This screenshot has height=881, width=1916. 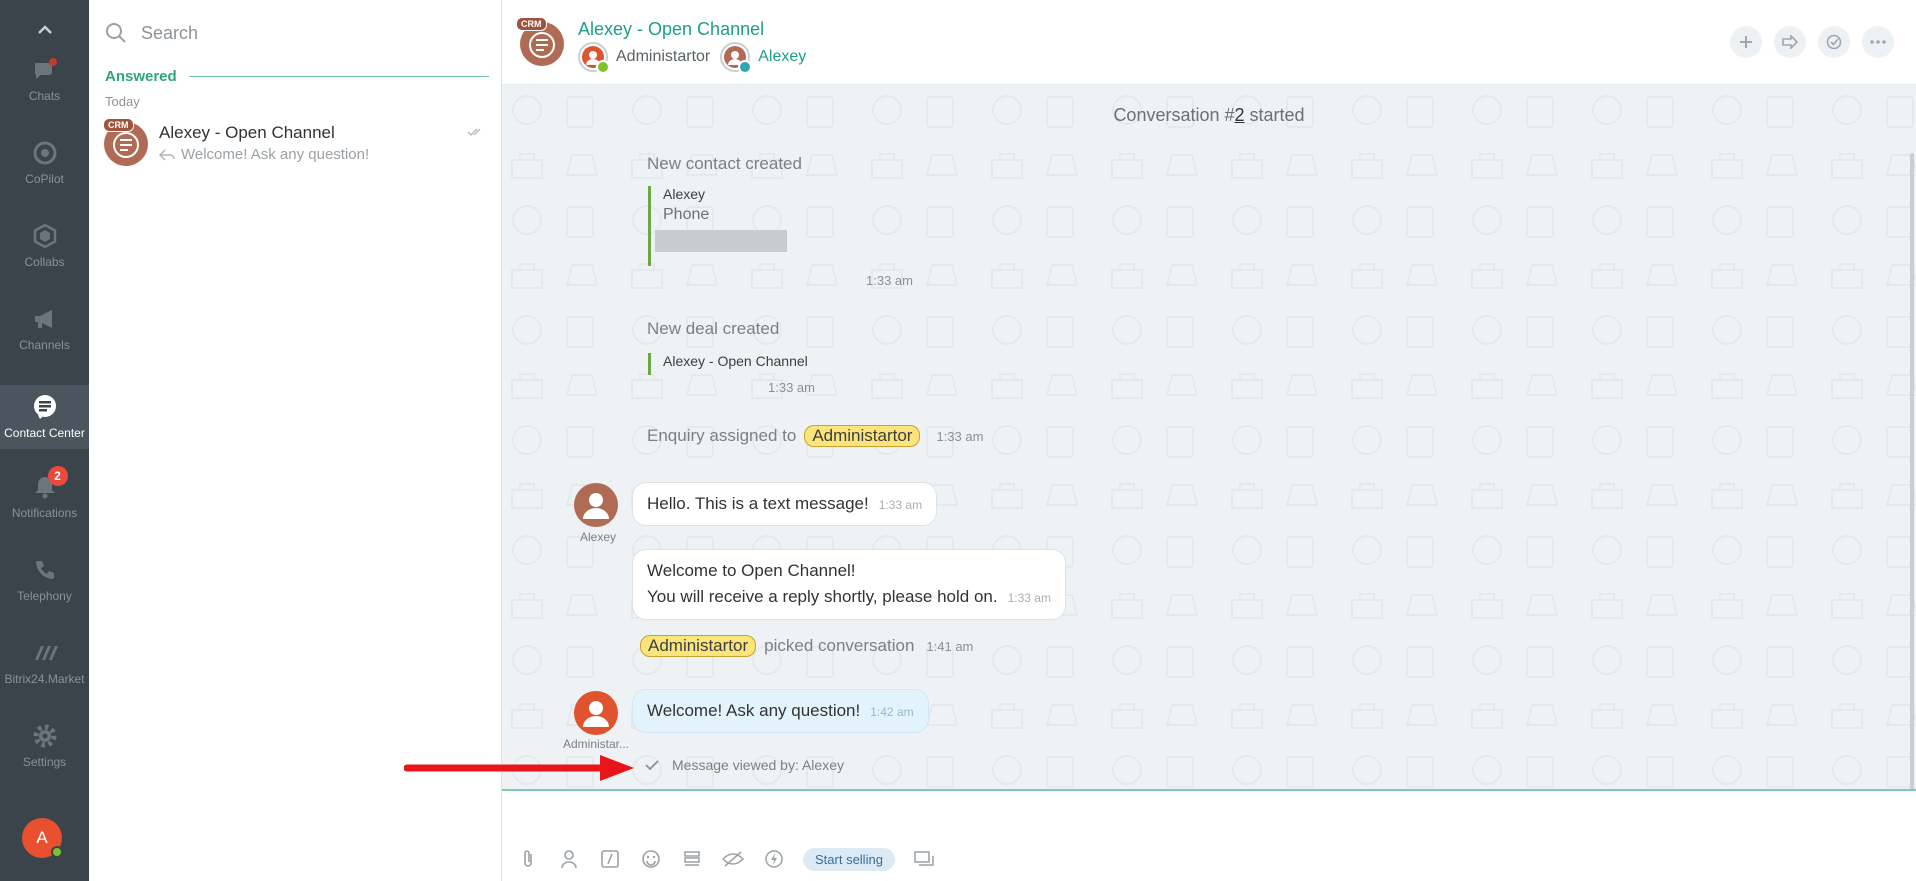 I want to click on sidebar-item-contact-center: Contact Center, so click(x=44, y=417).